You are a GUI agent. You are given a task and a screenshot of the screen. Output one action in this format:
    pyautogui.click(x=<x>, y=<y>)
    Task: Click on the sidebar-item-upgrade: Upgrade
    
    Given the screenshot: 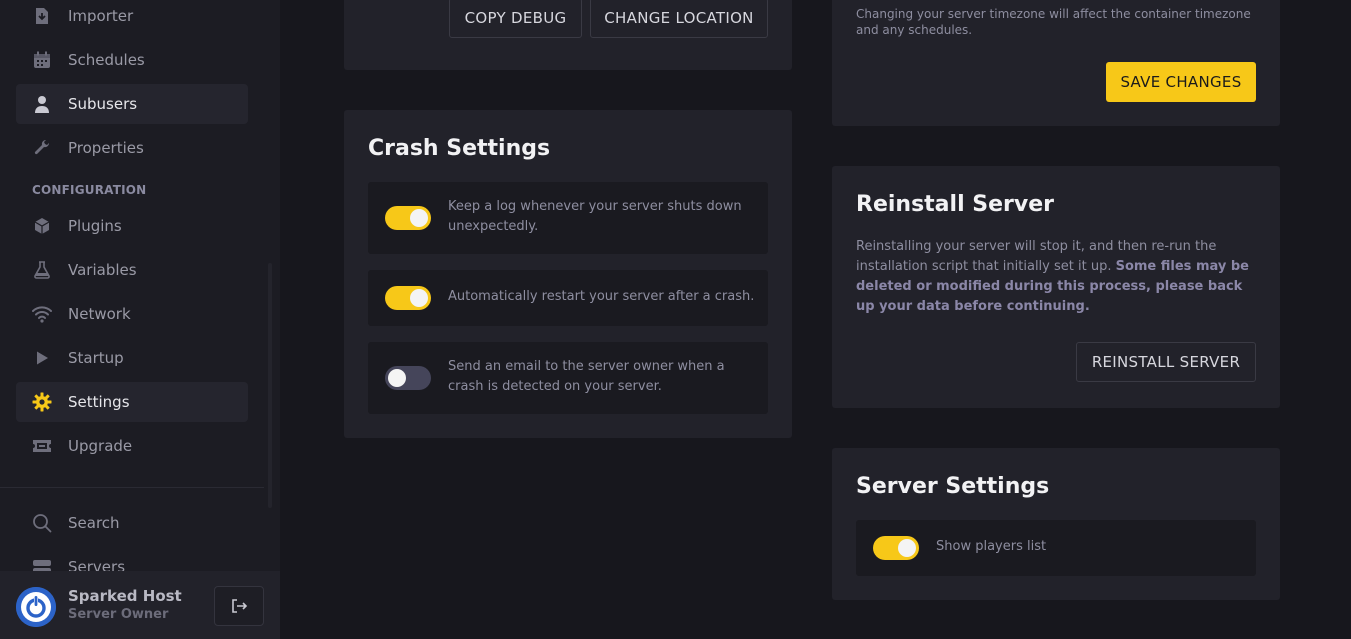 What is the action you would take?
    pyautogui.click(x=132, y=446)
    